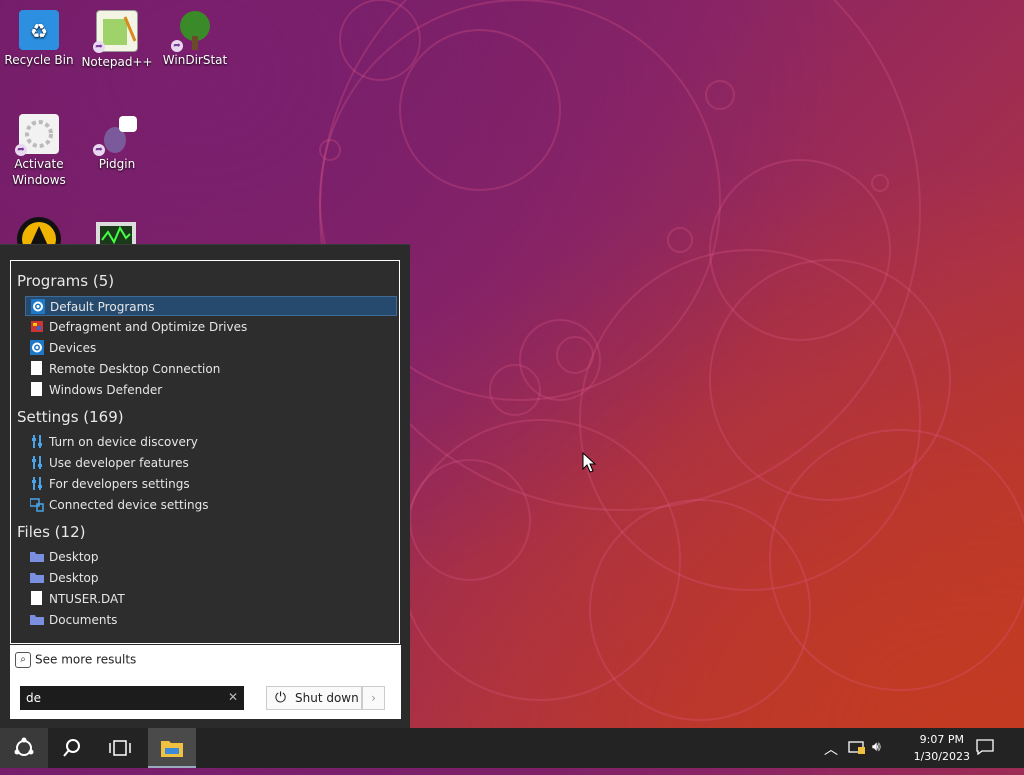  Describe the element at coordinates (233, 697) in the screenshot. I see `clear-search-icon: ✕` at that location.